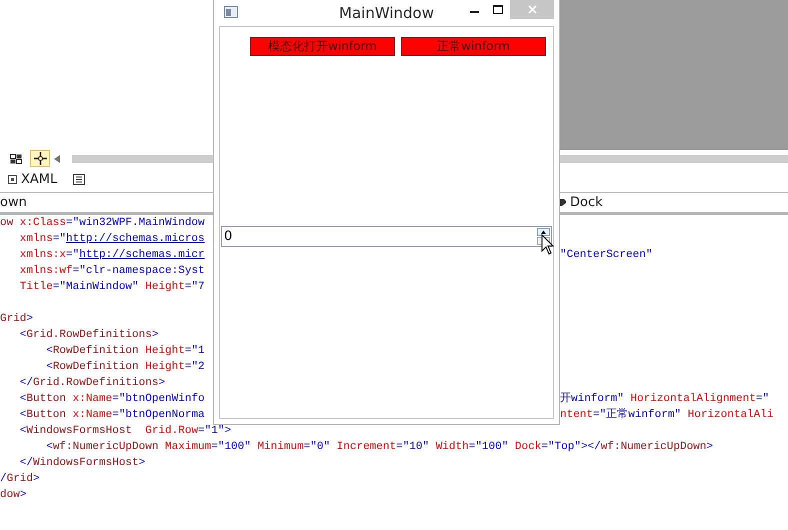 The height and width of the screenshot is (530, 788). Describe the element at coordinates (386, 13) in the screenshot. I see `window-title: MainWindow` at that location.